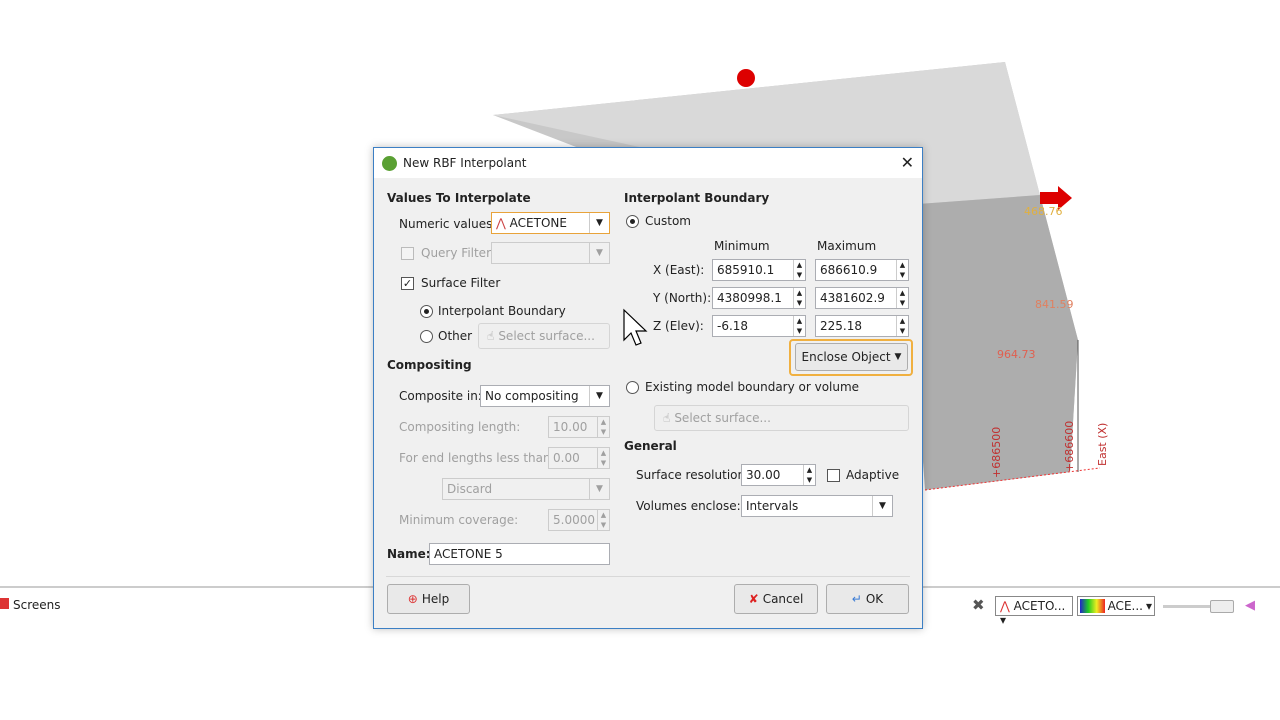 The height and width of the screenshot is (720, 1280). I want to click on surface-resolution-input: 30.00 ▲ ▼, so click(778, 475).